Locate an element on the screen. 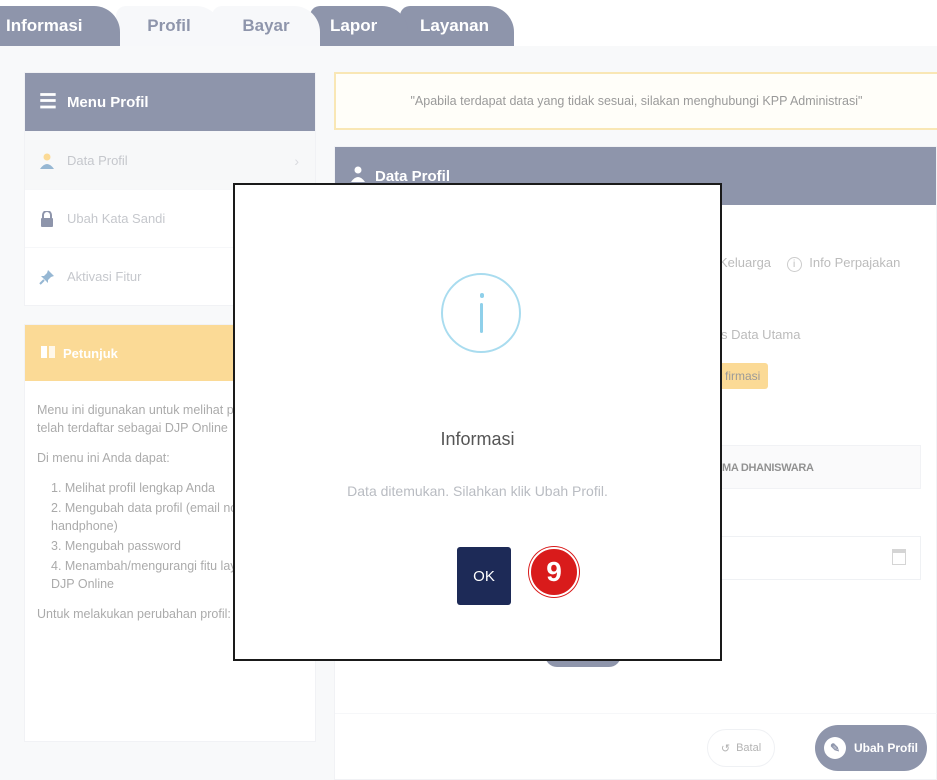 The height and width of the screenshot is (780, 937). step-number-badge: 9 is located at coordinates (554, 572).